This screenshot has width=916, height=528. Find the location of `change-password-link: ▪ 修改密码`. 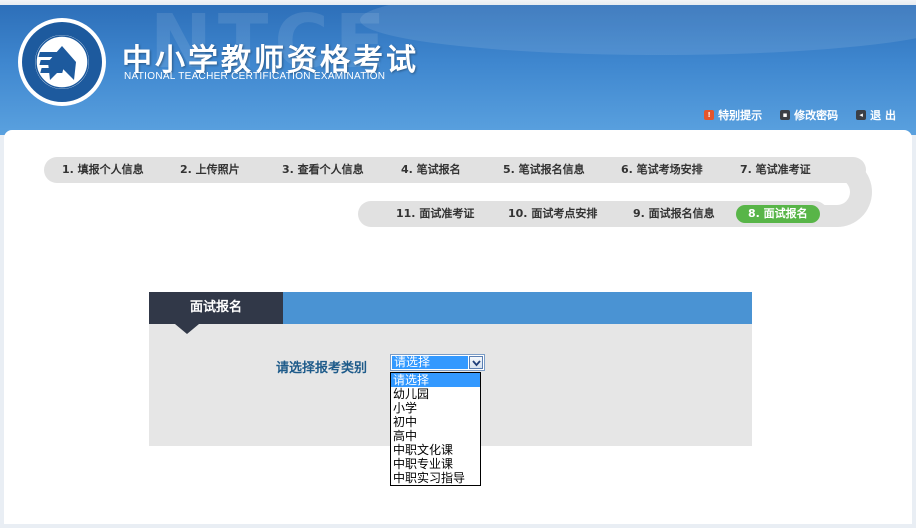

change-password-link: ▪ 修改密码 is located at coordinates (809, 115).